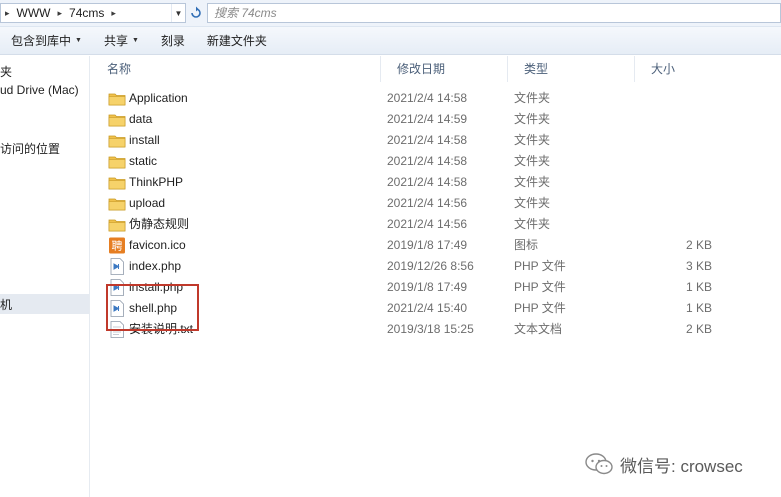 This screenshot has height=497, width=781. I want to click on php-file-icon, so click(117, 266).